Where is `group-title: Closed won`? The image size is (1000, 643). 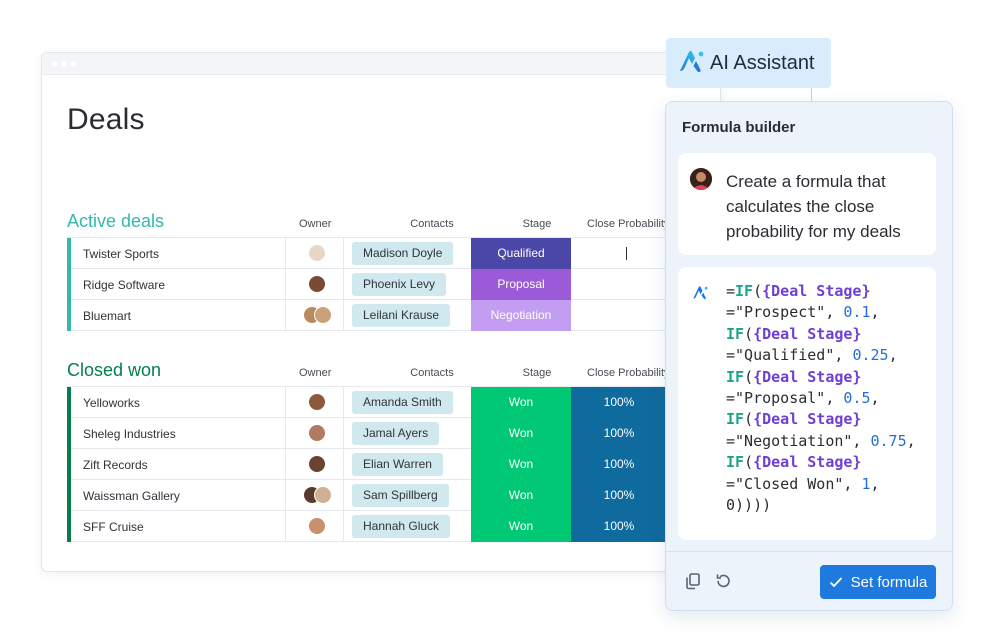
group-title: Closed won is located at coordinates (114, 370).